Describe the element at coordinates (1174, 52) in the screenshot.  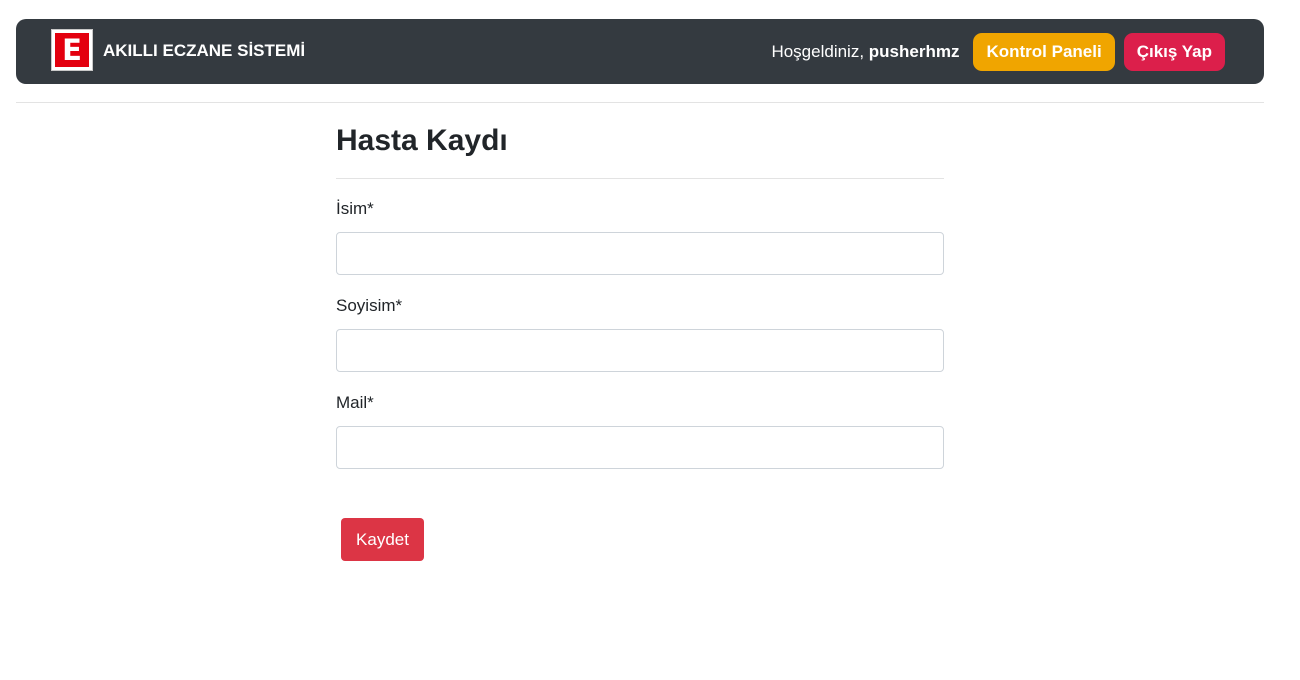
I see `logout-button: Çıkış Yap` at that location.